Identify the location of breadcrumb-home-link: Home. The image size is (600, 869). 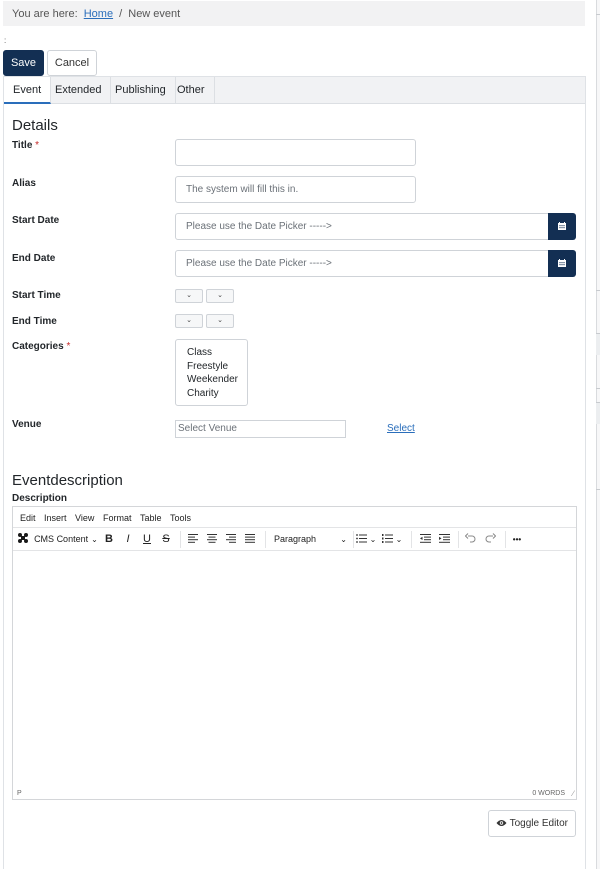
(98, 14).